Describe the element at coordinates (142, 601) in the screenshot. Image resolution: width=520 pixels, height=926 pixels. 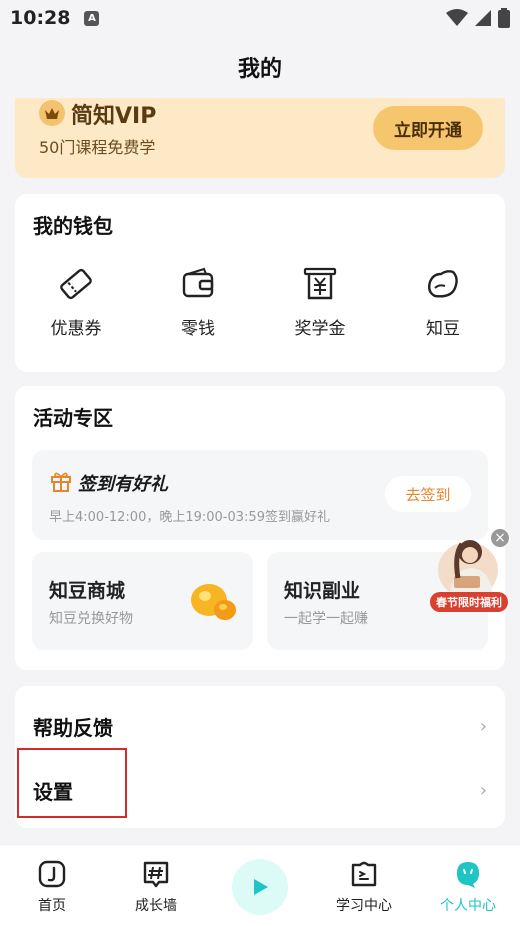
I see `bean-mall-card: 知豆商城 知豆兑换好物` at that location.